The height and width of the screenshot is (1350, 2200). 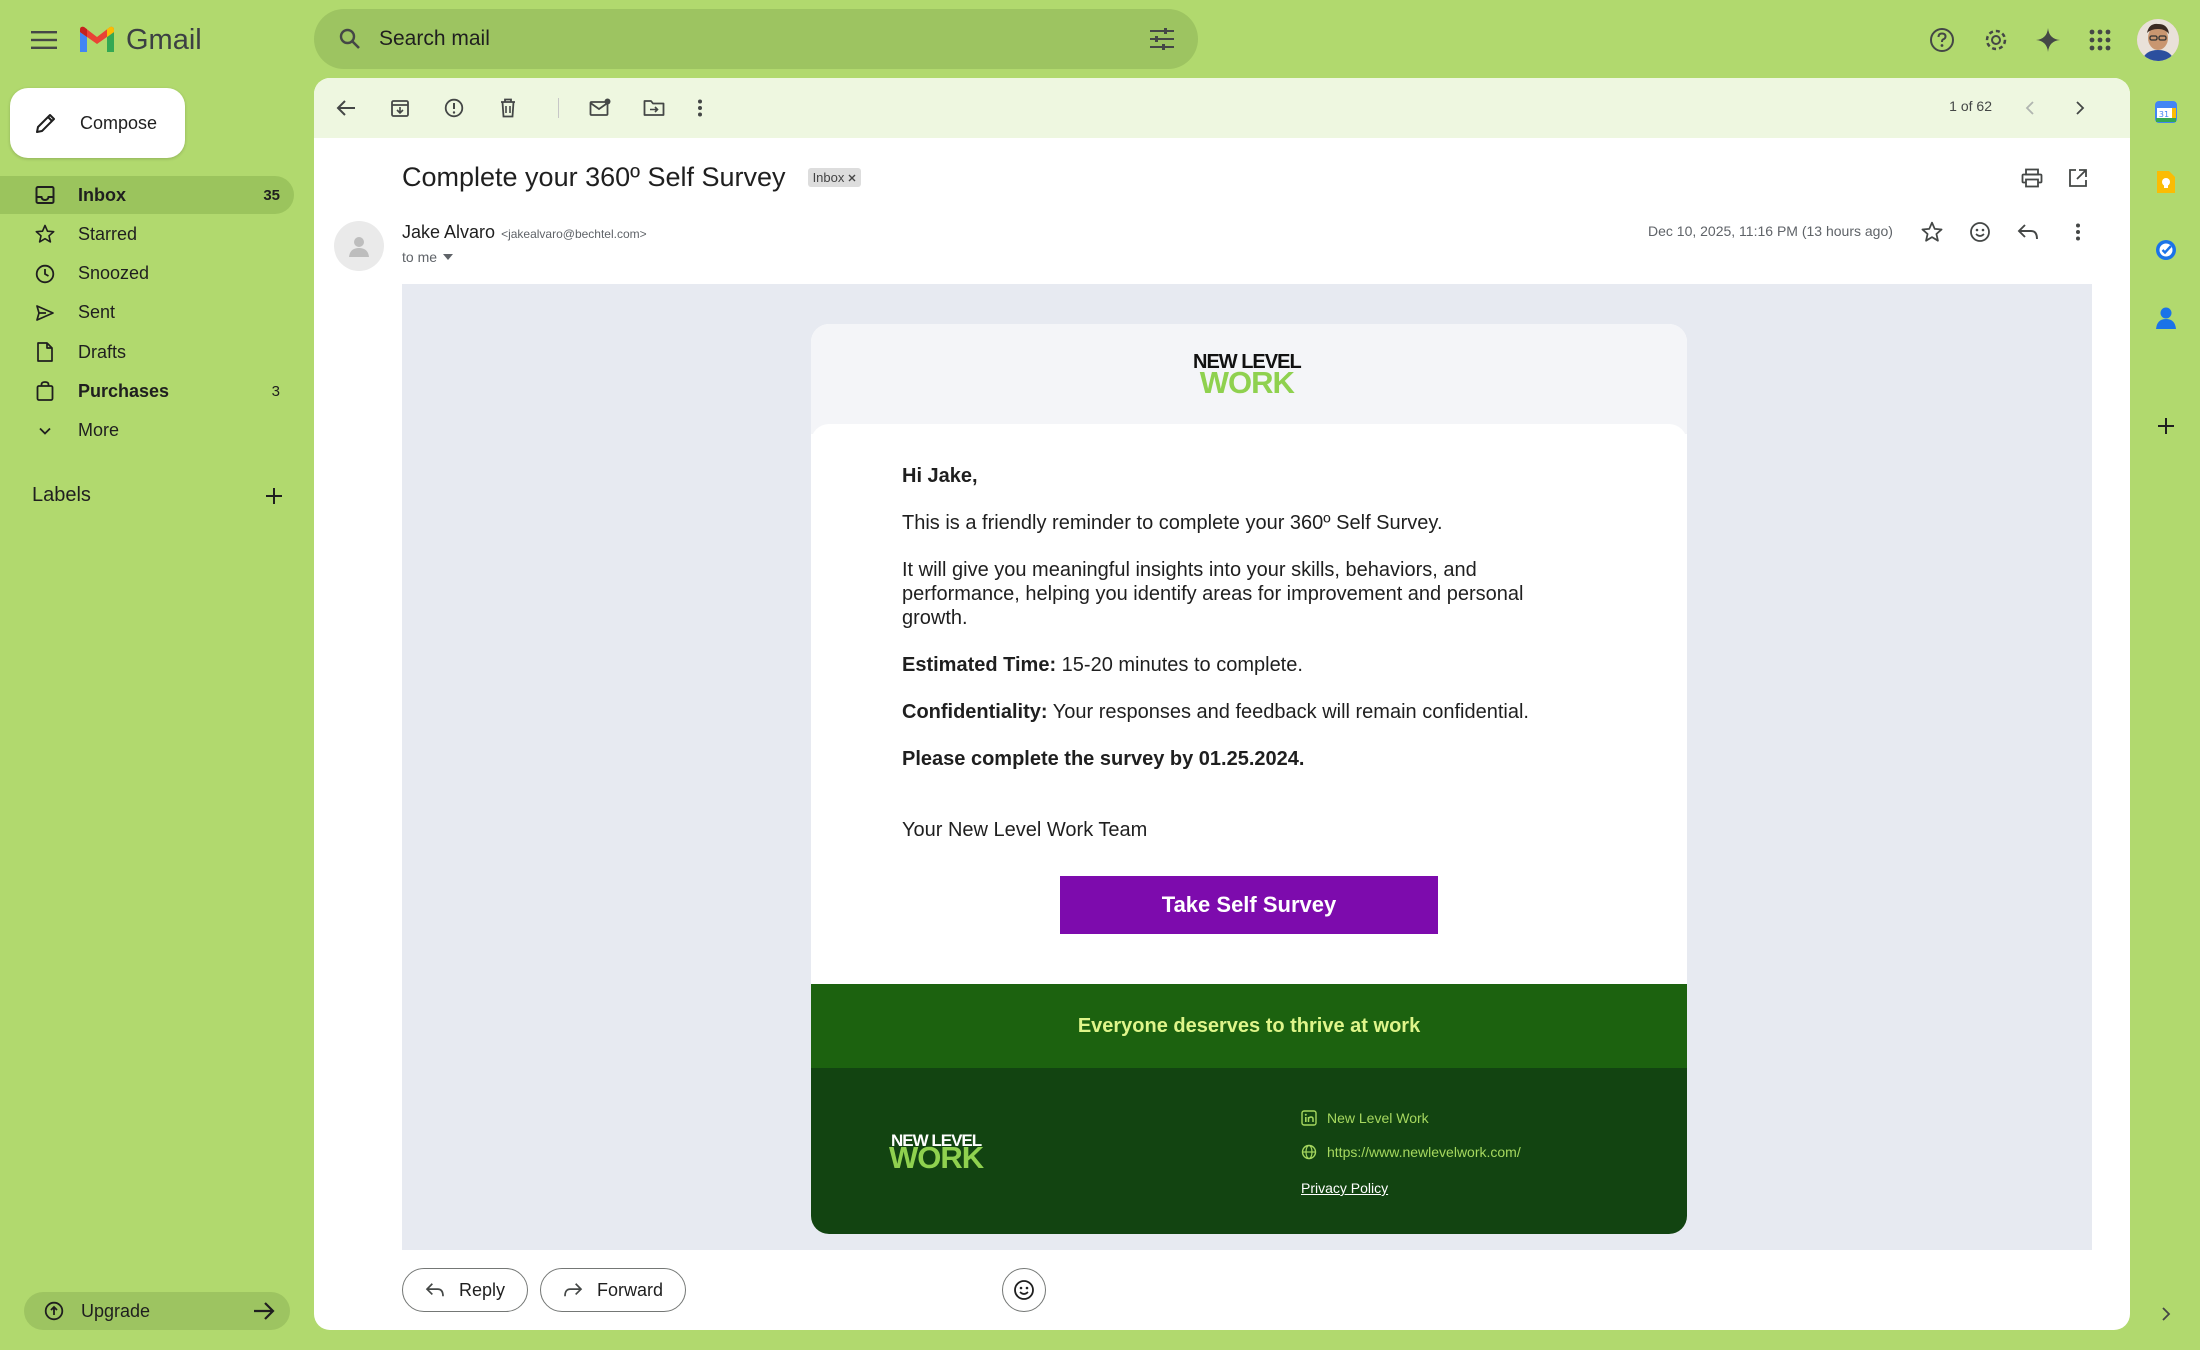 What do you see at coordinates (573, 1290) in the screenshot?
I see `forward-icon` at bounding box center [573, 1290].